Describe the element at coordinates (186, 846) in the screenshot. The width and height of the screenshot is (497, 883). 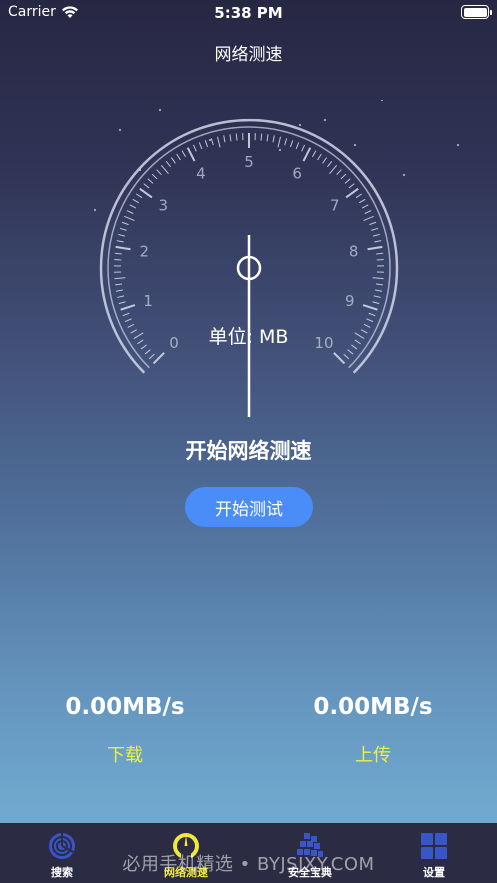
I see `speedometer-icon` at that location.